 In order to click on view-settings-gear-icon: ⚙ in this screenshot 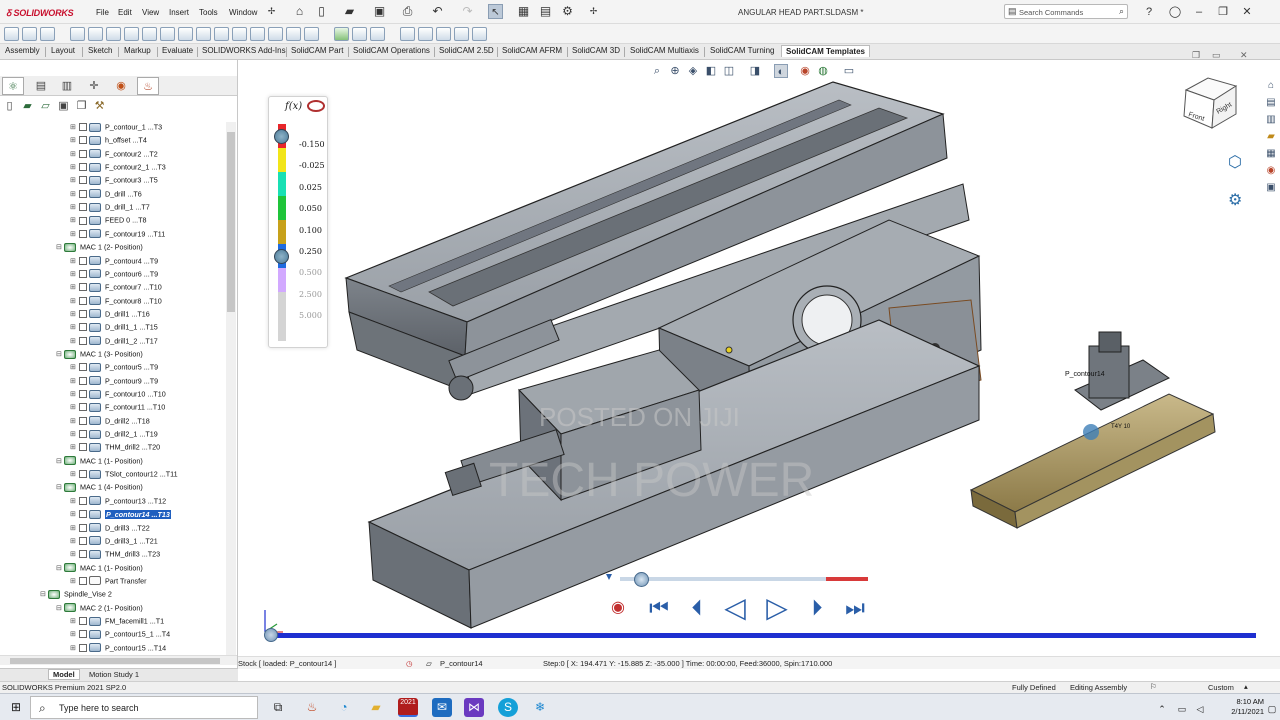, I will do `click(1235, 200)`.